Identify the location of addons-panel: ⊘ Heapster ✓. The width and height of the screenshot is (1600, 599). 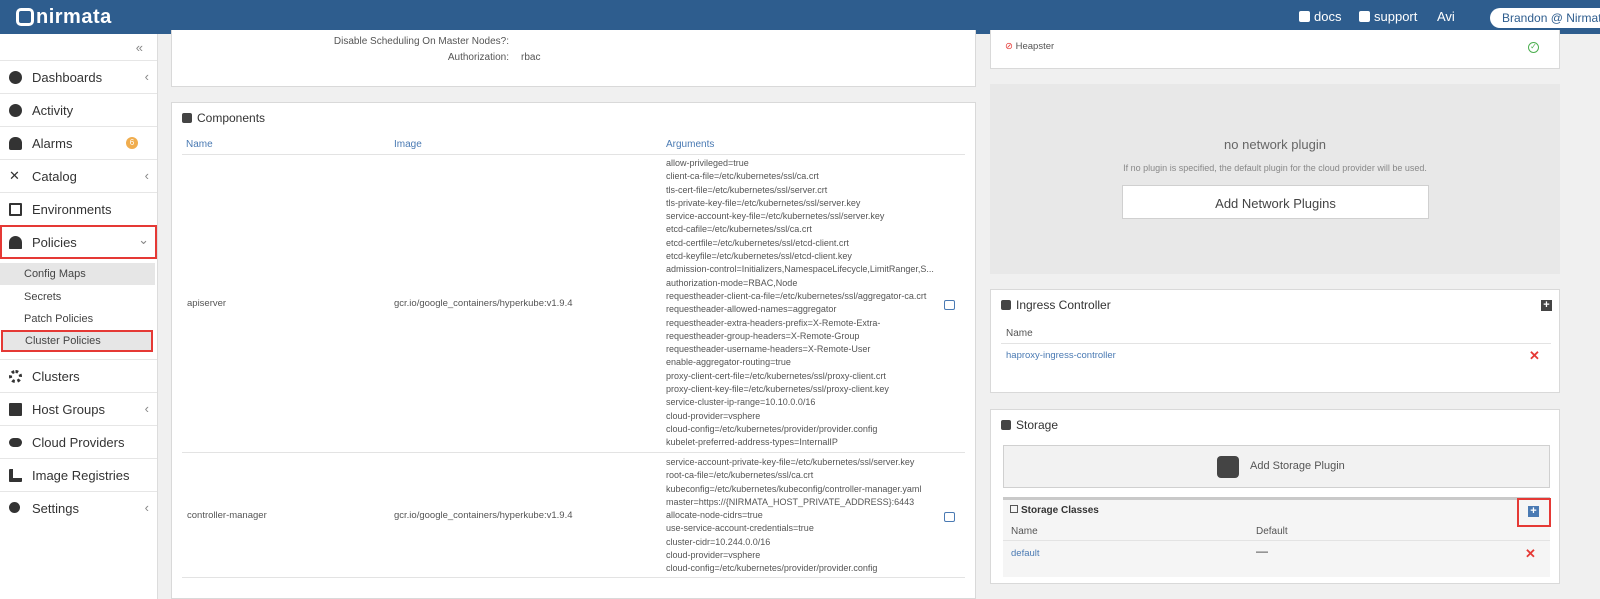
(1275, 49).